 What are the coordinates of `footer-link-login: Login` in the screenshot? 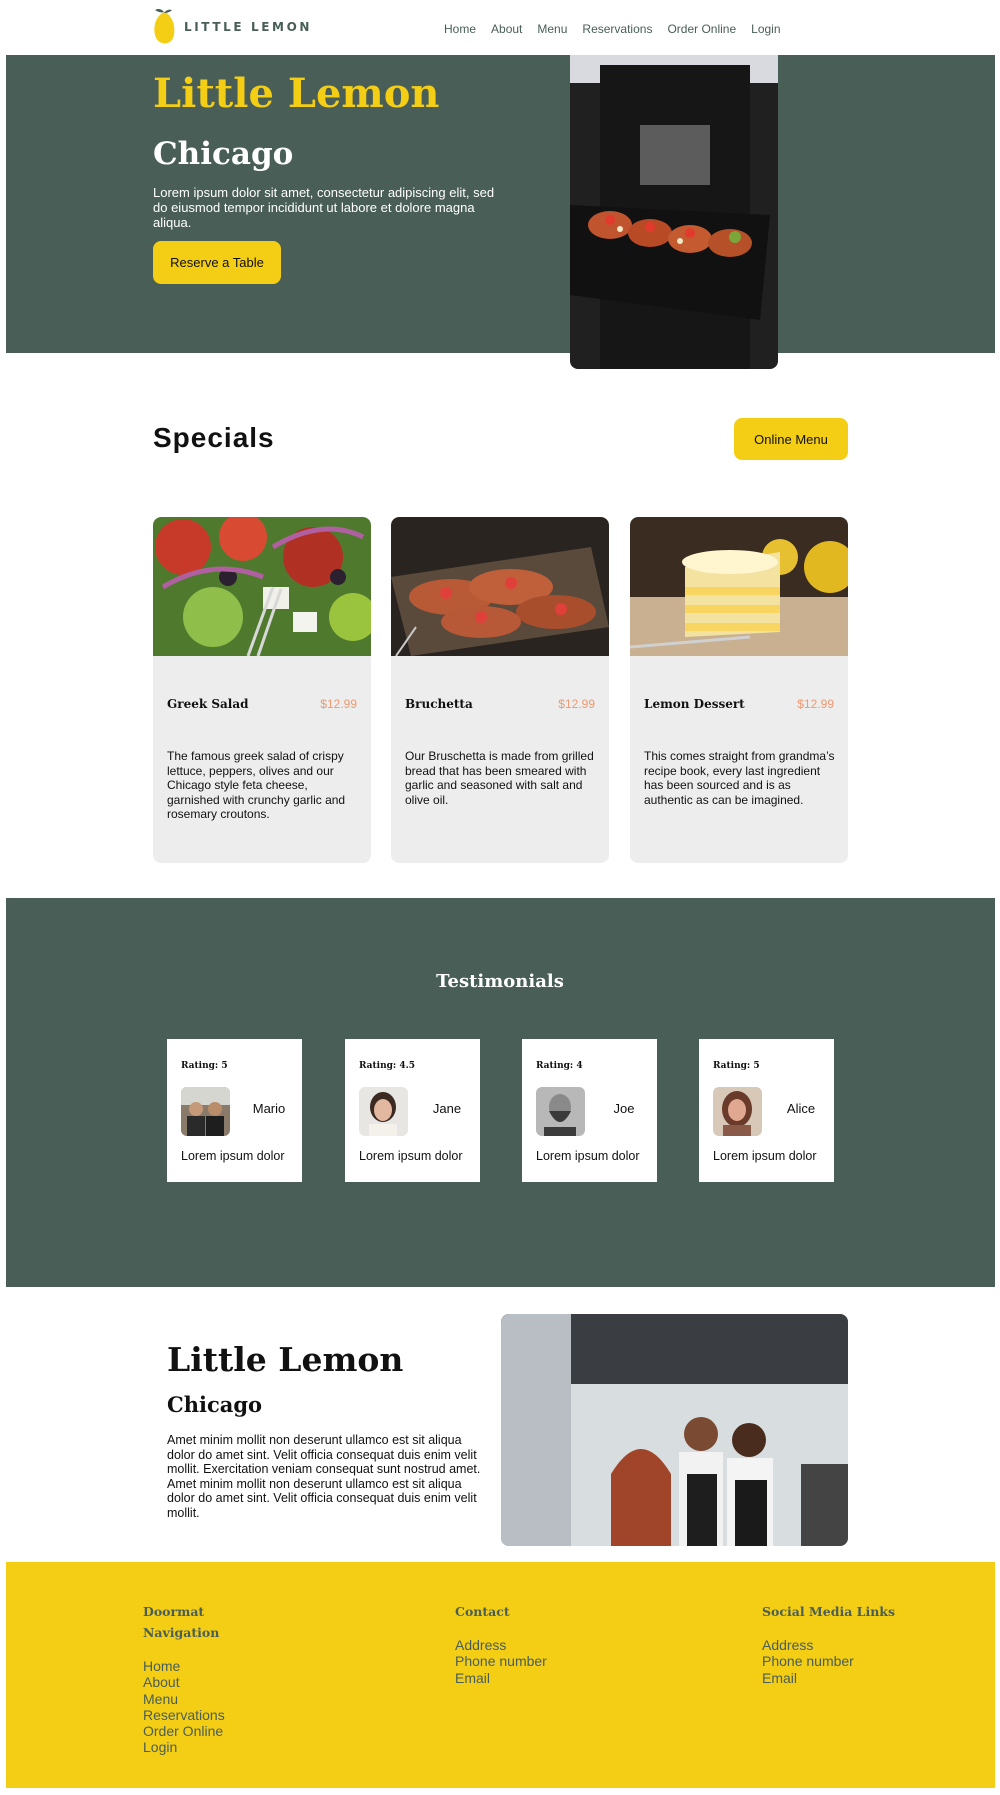 It's located at (184, 1747).